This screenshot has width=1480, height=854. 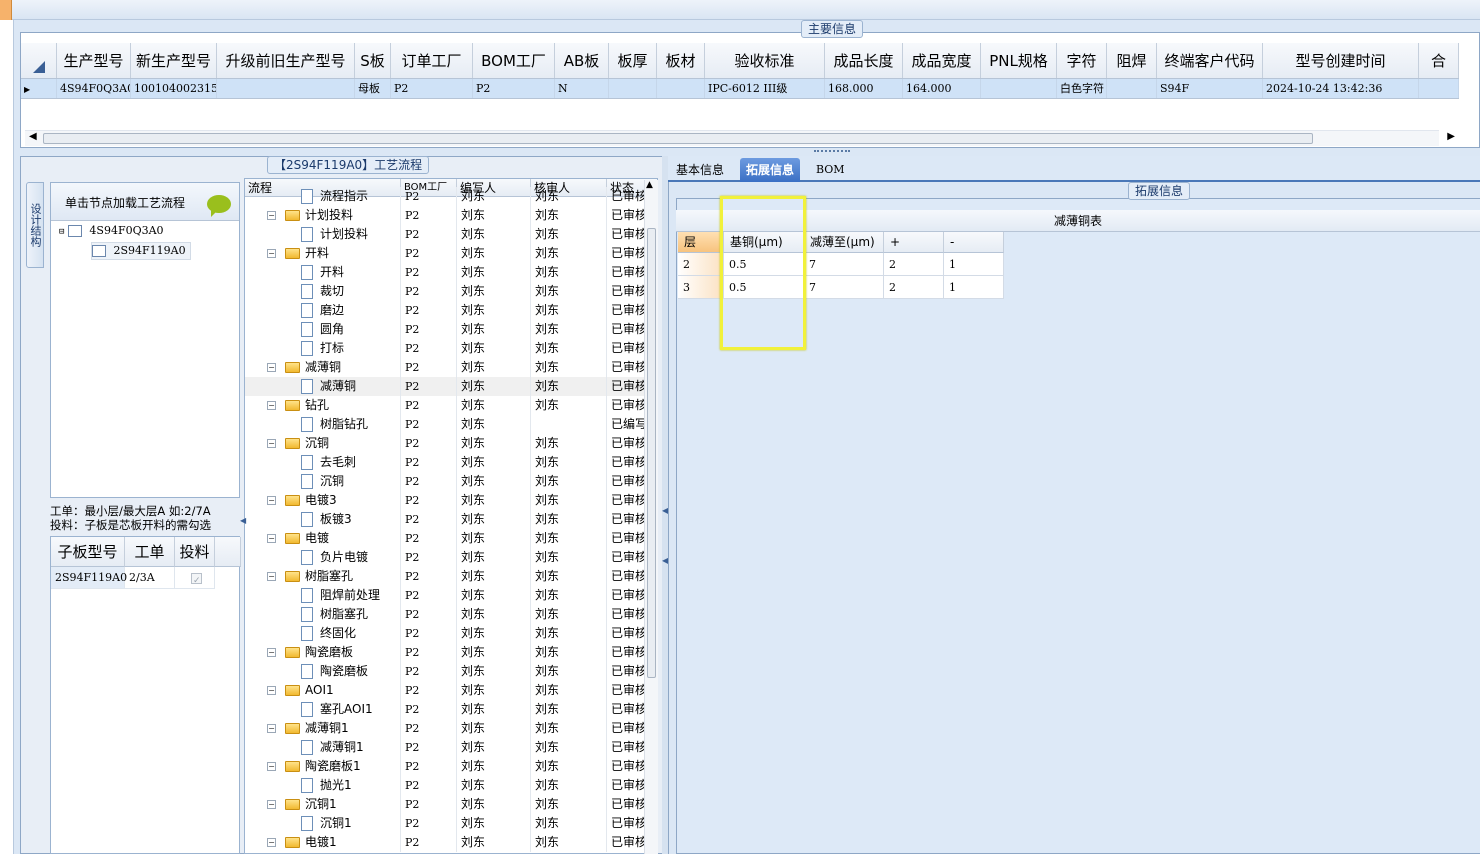 I want to click on ext-col-header: +, so click(x=914, y=242).